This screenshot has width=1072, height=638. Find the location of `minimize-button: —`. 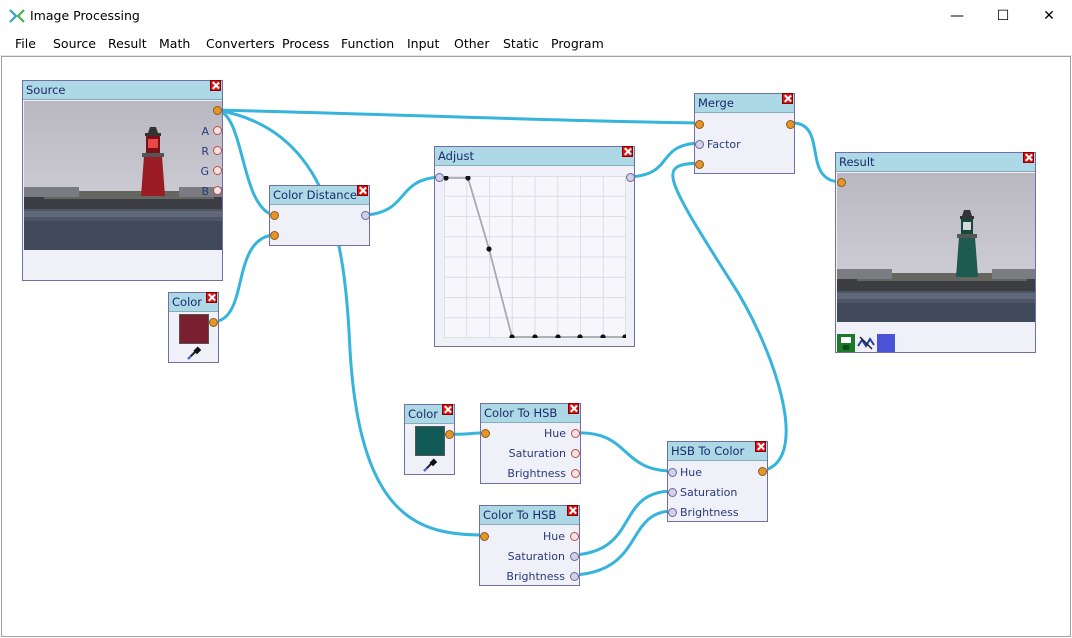

minimize-button: — is located at coordinates (957, 15).